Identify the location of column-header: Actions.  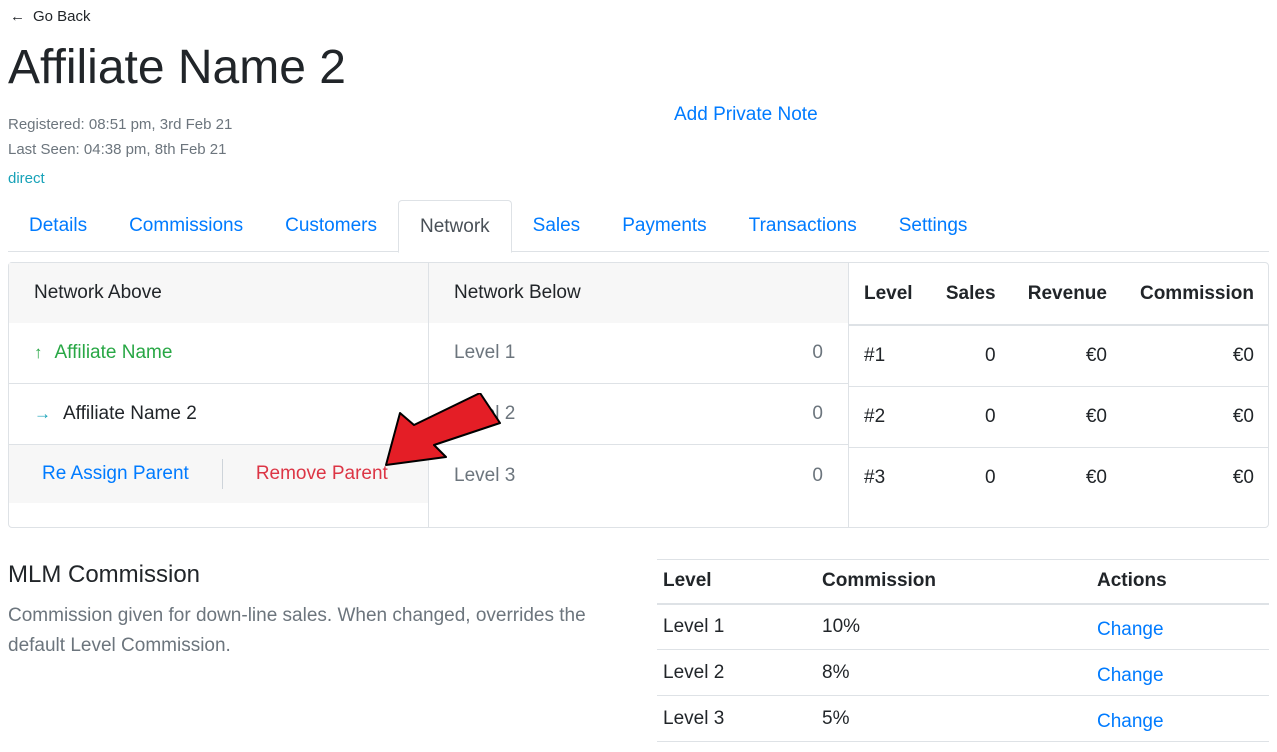
(1180, 582).